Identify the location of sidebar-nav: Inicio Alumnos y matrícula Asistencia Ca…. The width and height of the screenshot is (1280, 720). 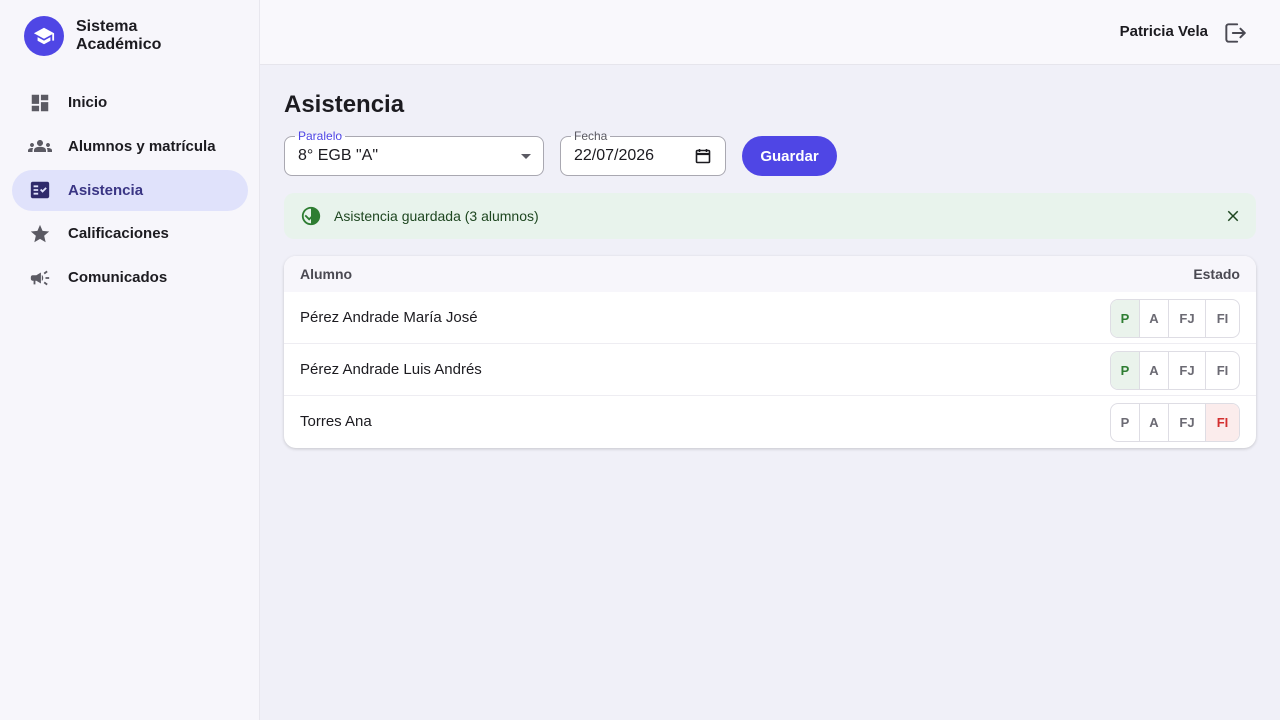
(130, 191).